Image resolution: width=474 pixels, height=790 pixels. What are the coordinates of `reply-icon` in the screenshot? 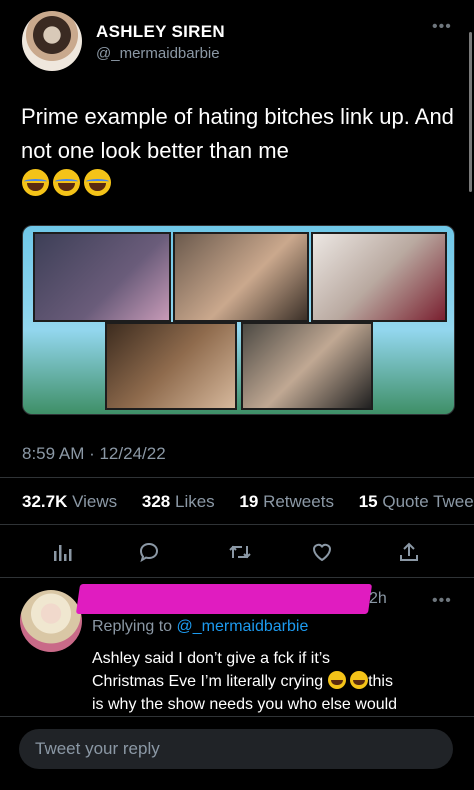 It's located at (149, 552).